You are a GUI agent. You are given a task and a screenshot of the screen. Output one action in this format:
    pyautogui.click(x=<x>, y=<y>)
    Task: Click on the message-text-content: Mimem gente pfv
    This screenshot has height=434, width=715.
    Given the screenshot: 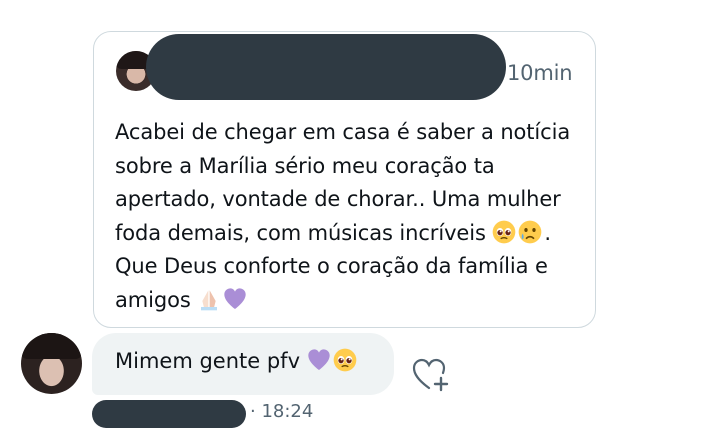 What is the action you would take?
    pyautogui.click(x=211, y=361)
    